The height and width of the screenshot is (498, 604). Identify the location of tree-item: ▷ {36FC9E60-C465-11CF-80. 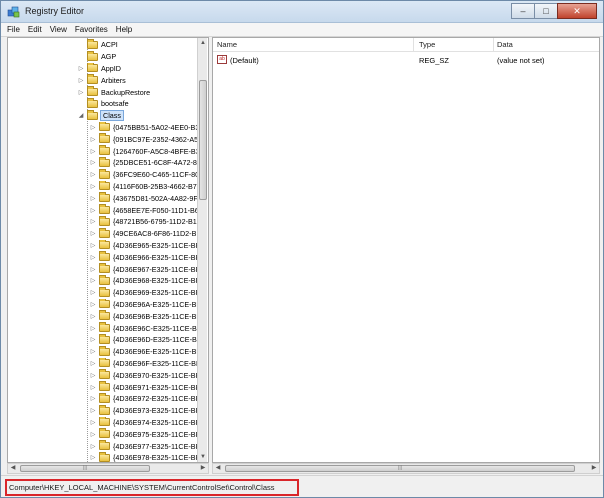
(148, 174).